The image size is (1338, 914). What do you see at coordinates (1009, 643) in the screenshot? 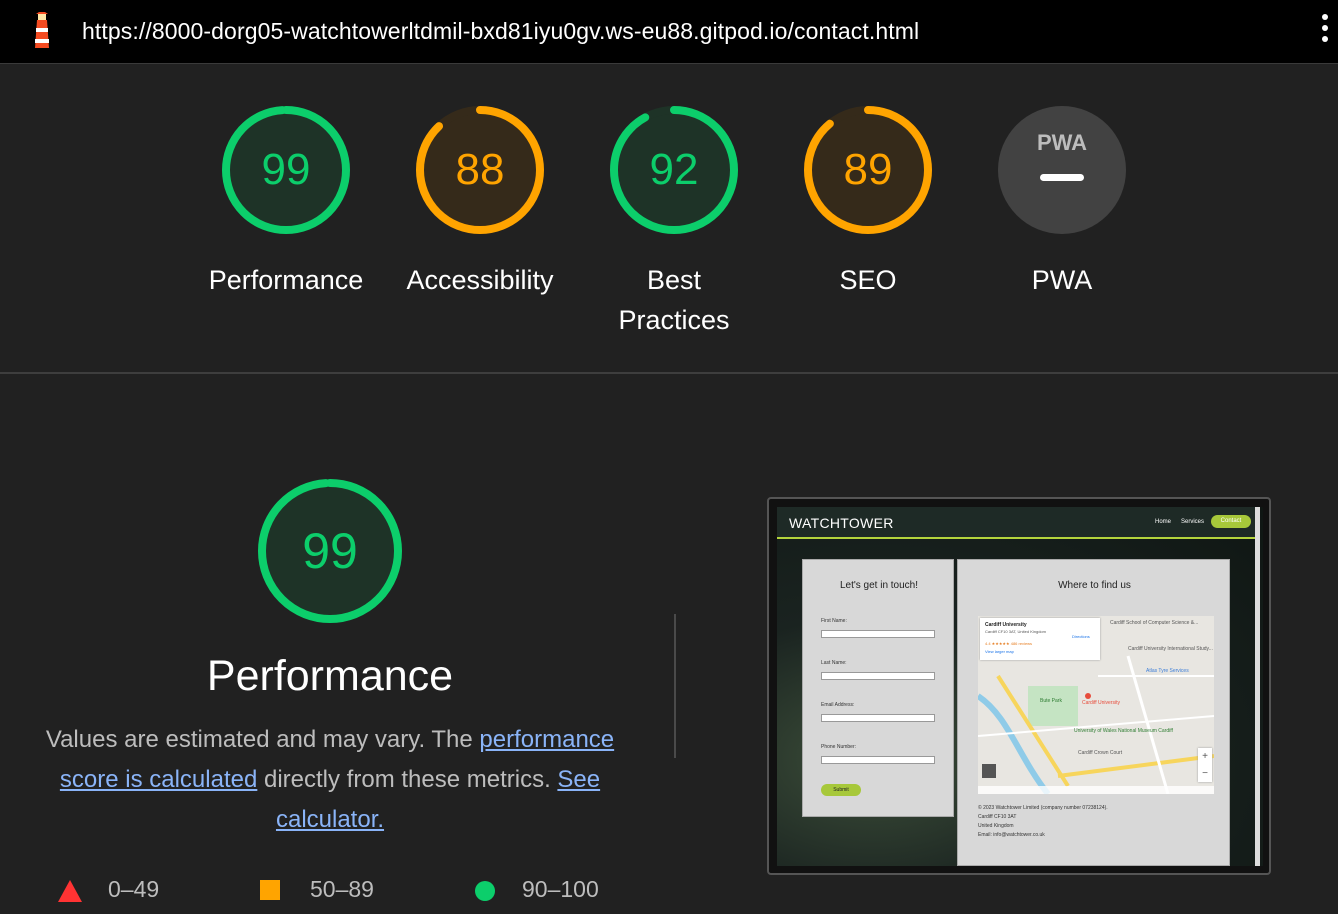
I see `map-card-rating: 4.4 ★★★★★ 486 reviews` at bounding box center [1009, 643].